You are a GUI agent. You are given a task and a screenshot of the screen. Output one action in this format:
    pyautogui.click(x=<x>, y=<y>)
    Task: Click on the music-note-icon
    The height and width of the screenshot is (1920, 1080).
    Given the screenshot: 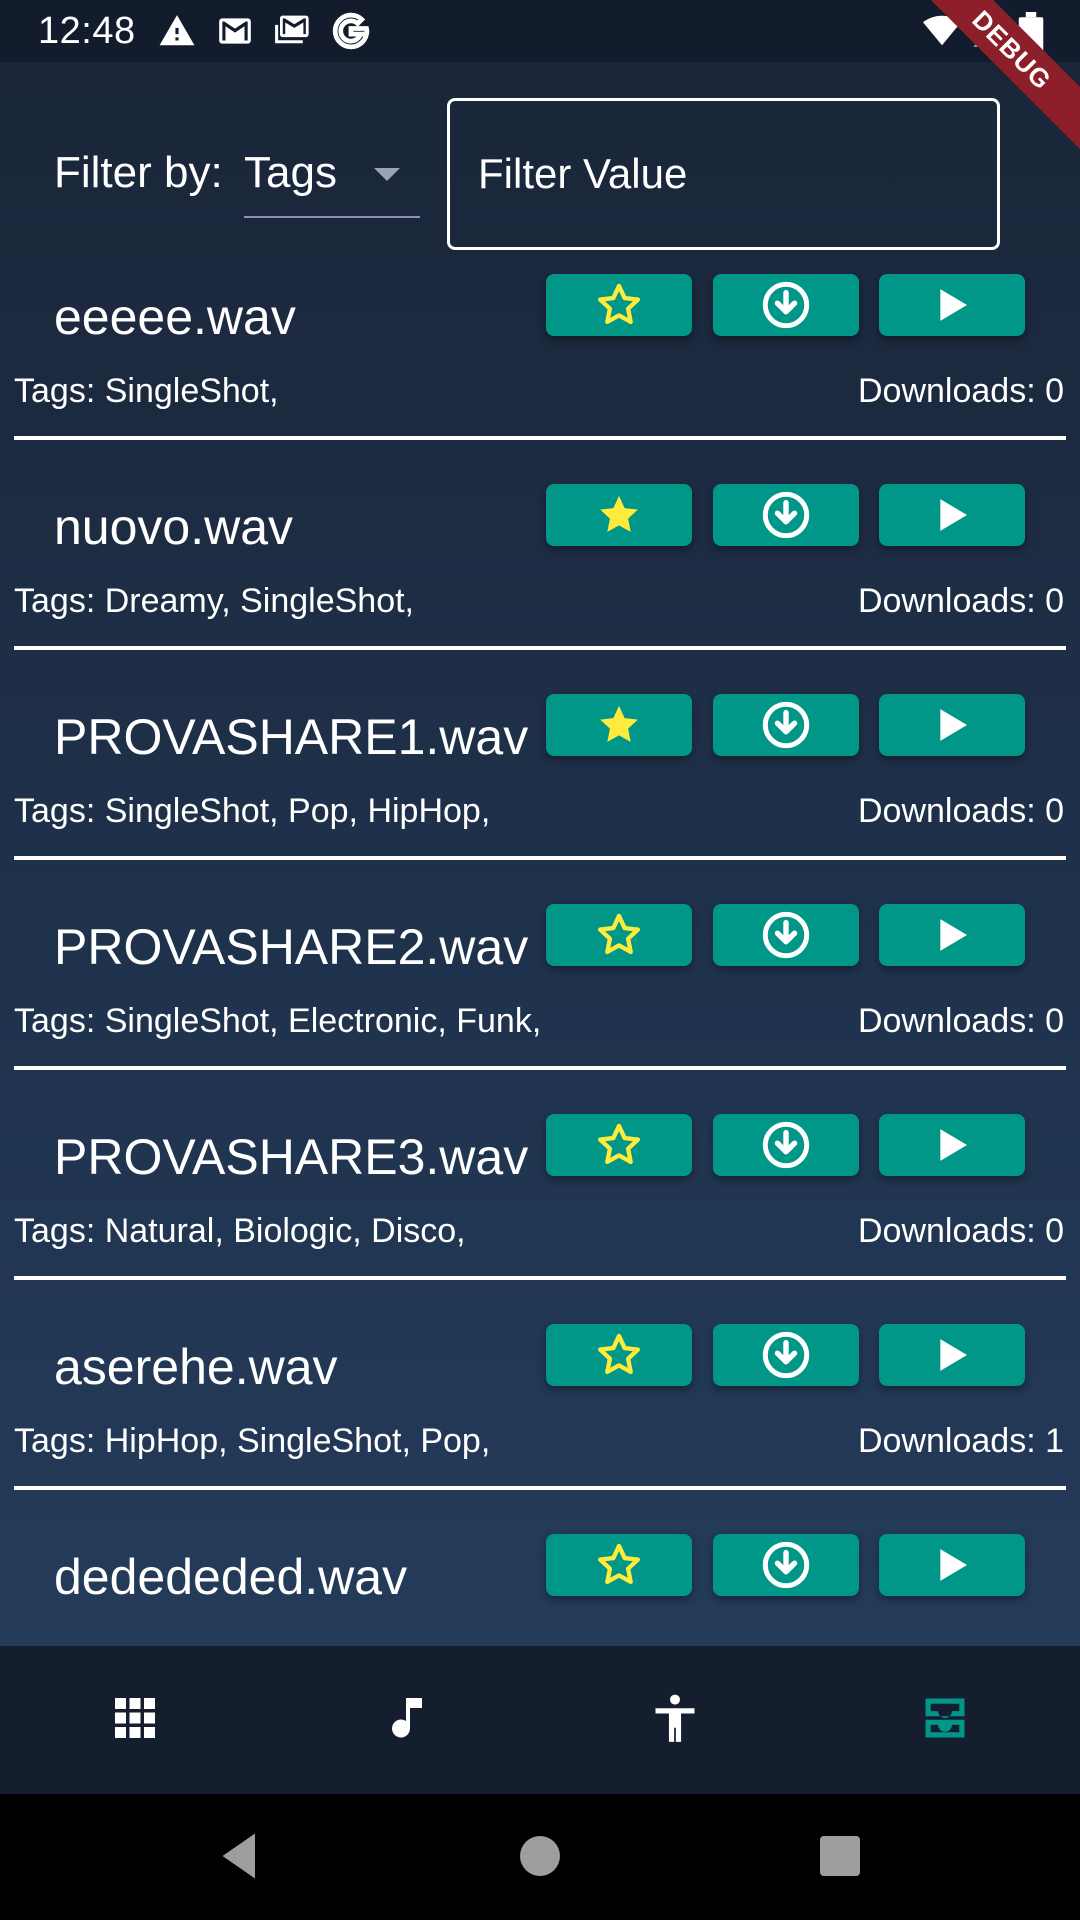 What is the action you would take?
    pyautogui.click(x=406, y=1720)
    